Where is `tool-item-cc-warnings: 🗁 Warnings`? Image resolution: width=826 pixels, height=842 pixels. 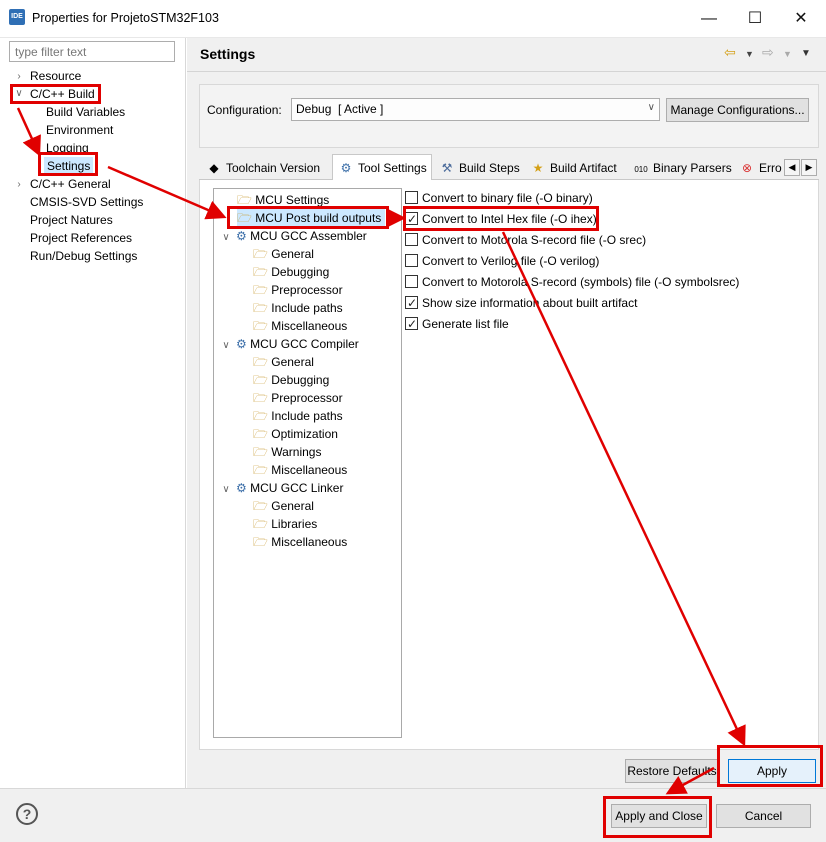
tool-item-cc-warnings: 🗁 Warnings is located at coordinates (287, 452).